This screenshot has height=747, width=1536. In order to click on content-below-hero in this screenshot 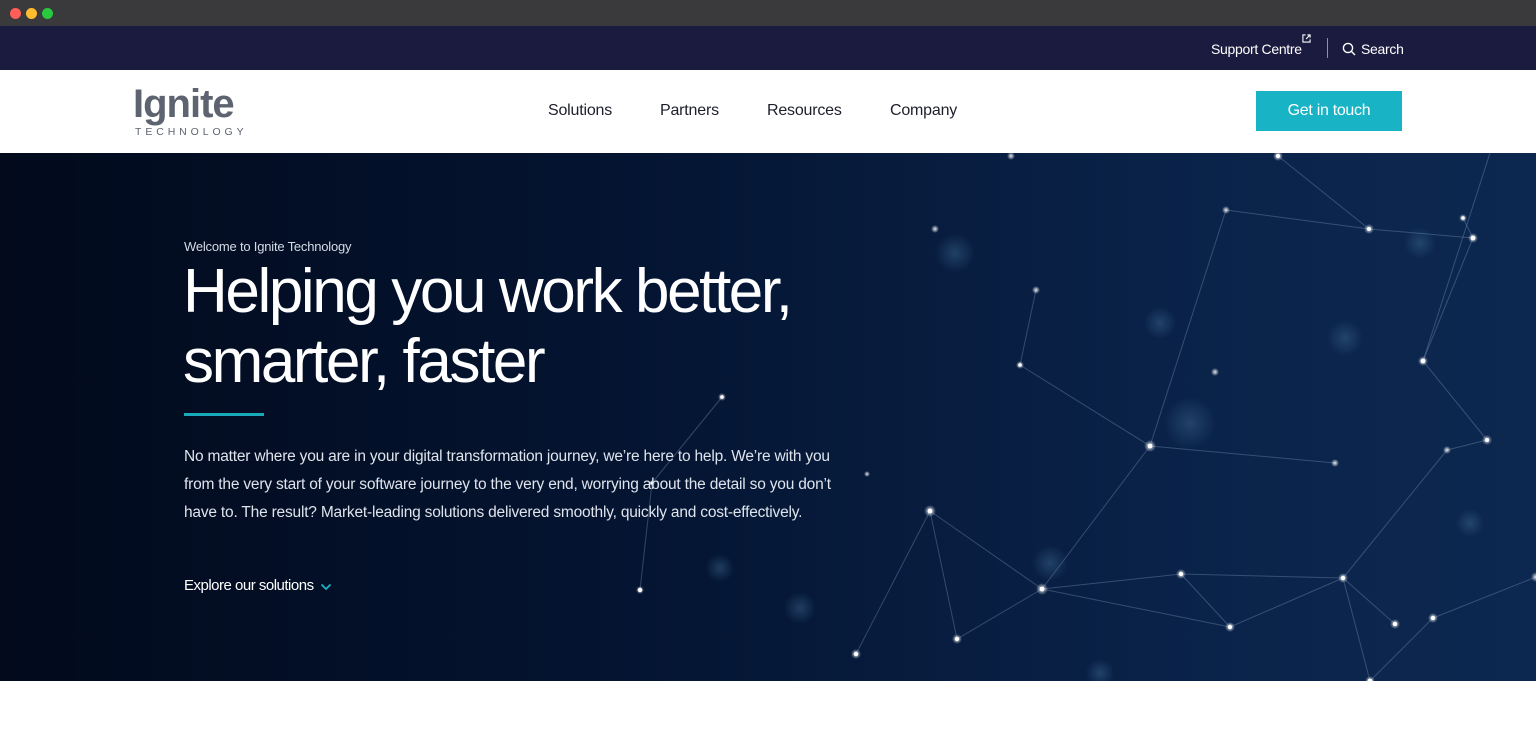, I will do `click(768, 714)`.